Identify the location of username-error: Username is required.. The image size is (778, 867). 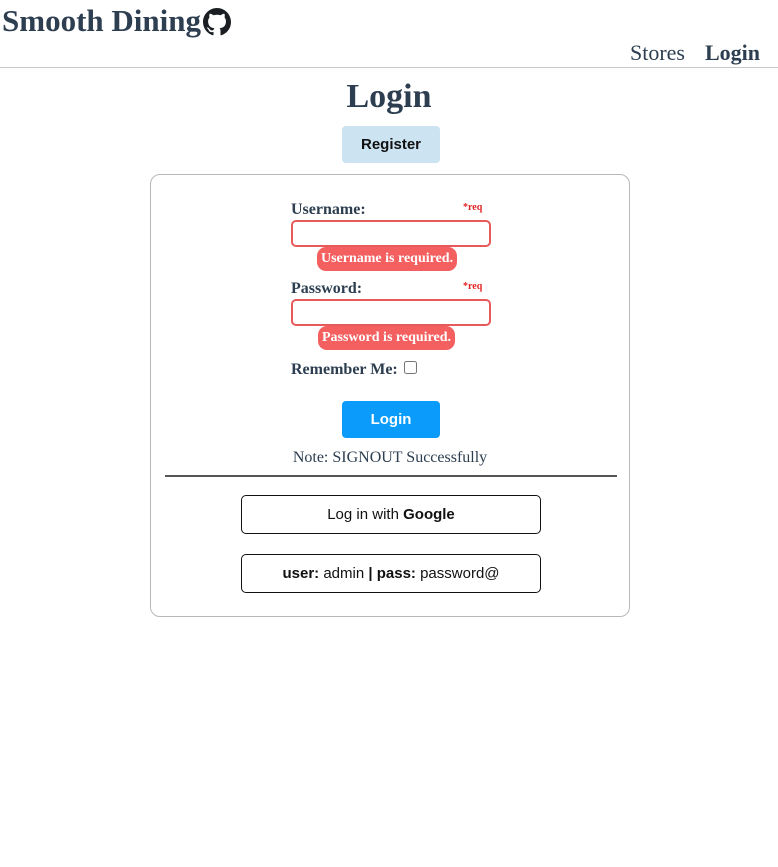
(387, 259).